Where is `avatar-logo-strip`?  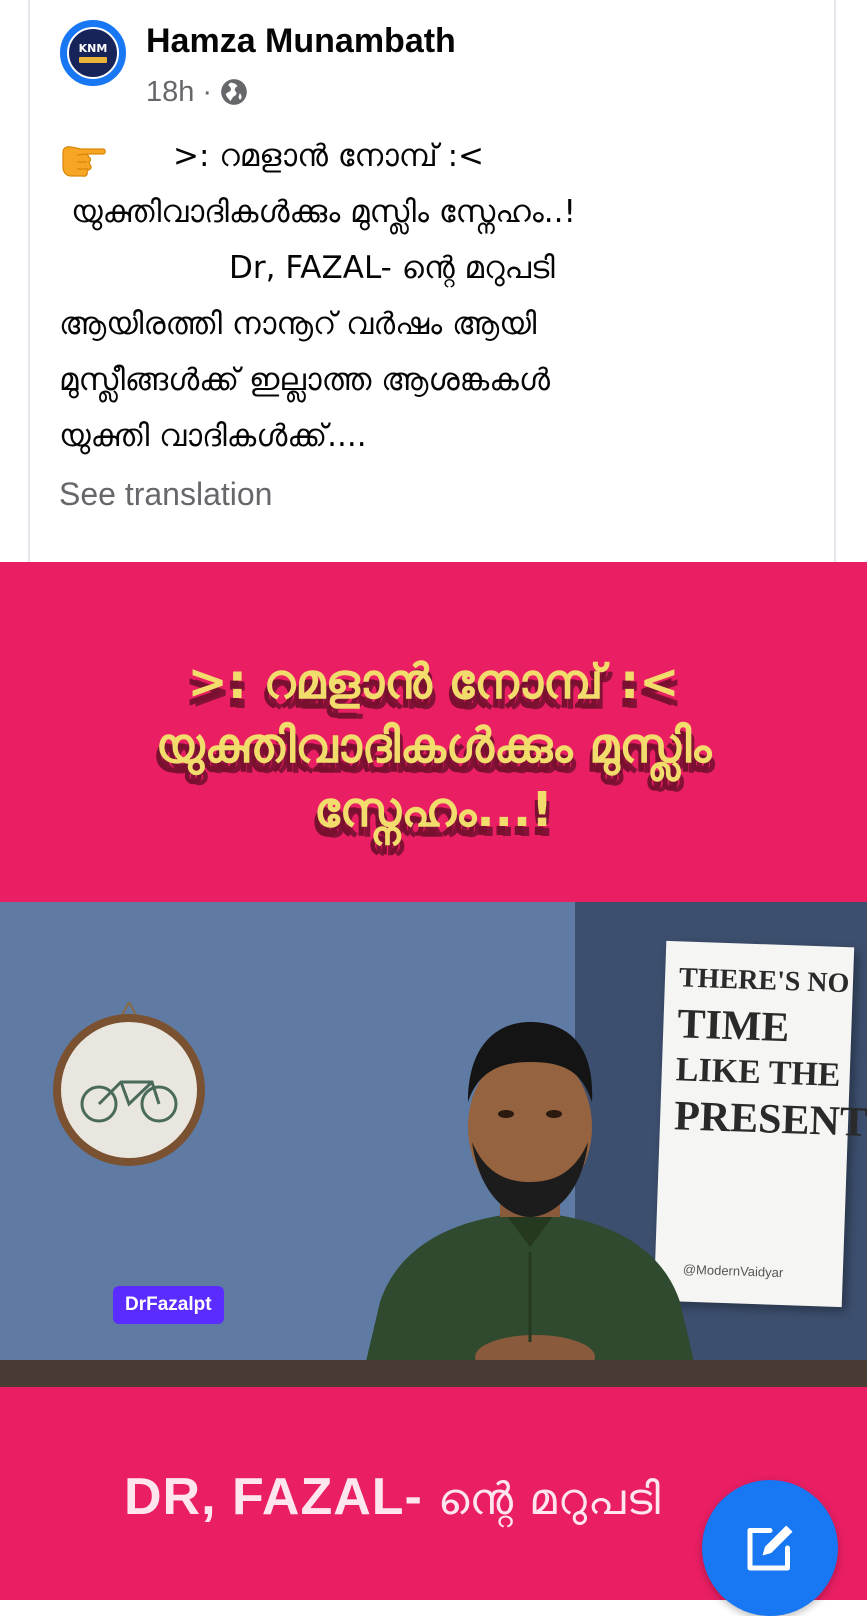
avatar-logo-strip is located at coordinates (93, 60).